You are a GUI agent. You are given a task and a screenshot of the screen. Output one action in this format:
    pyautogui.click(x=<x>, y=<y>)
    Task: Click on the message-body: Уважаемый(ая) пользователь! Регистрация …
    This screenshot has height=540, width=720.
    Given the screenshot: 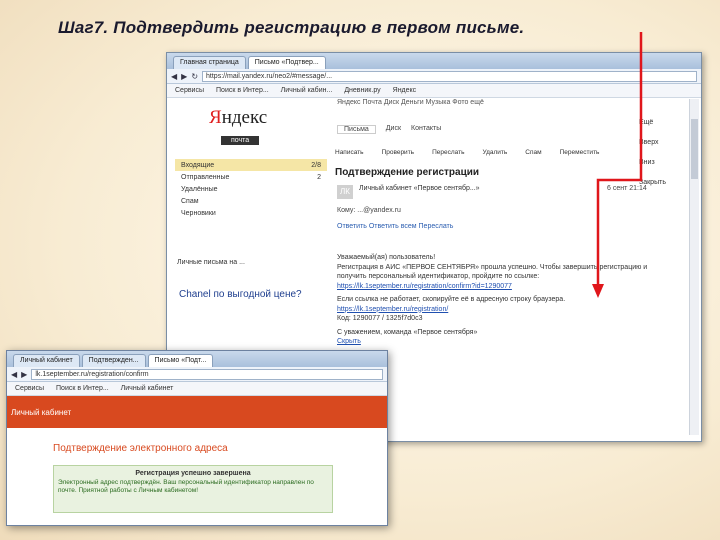 What is the action you would take?
    pyautogui.click(x=502, y=300)
    